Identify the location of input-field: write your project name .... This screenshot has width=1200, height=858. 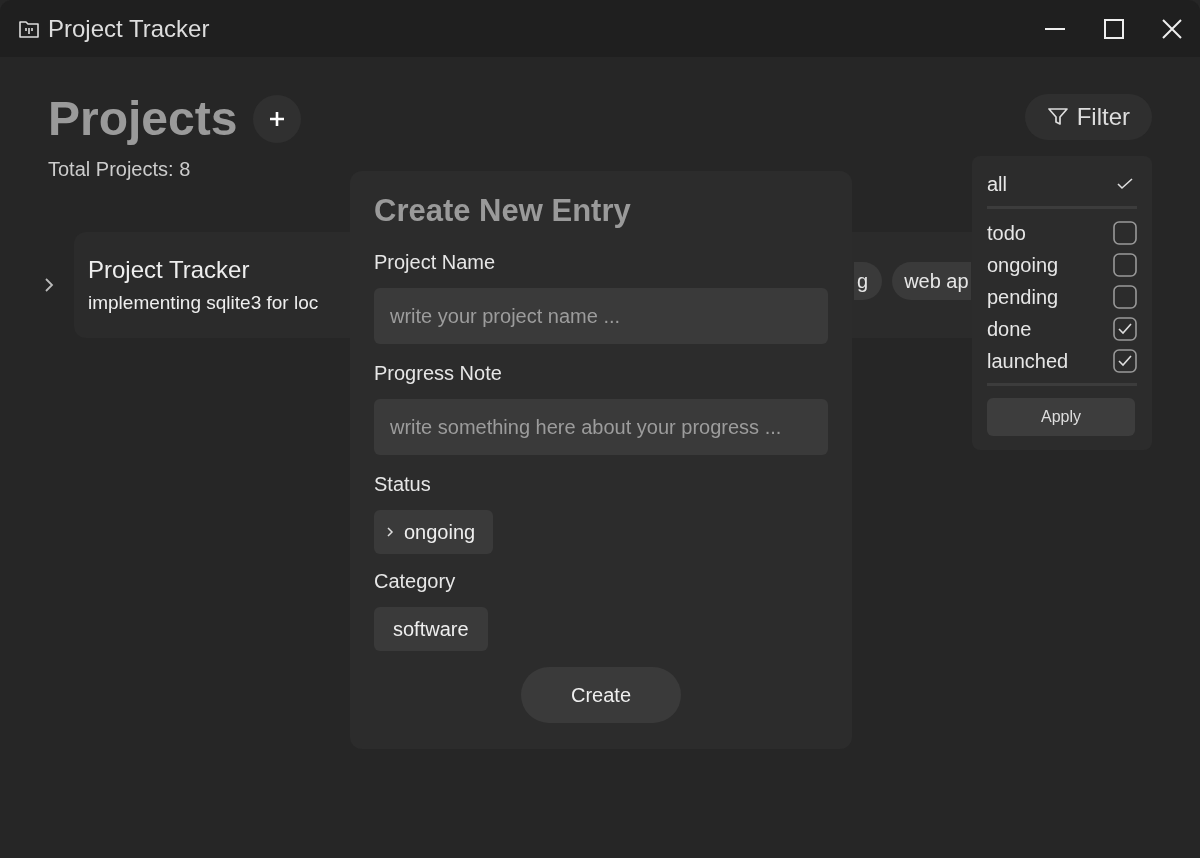
(601, 316).